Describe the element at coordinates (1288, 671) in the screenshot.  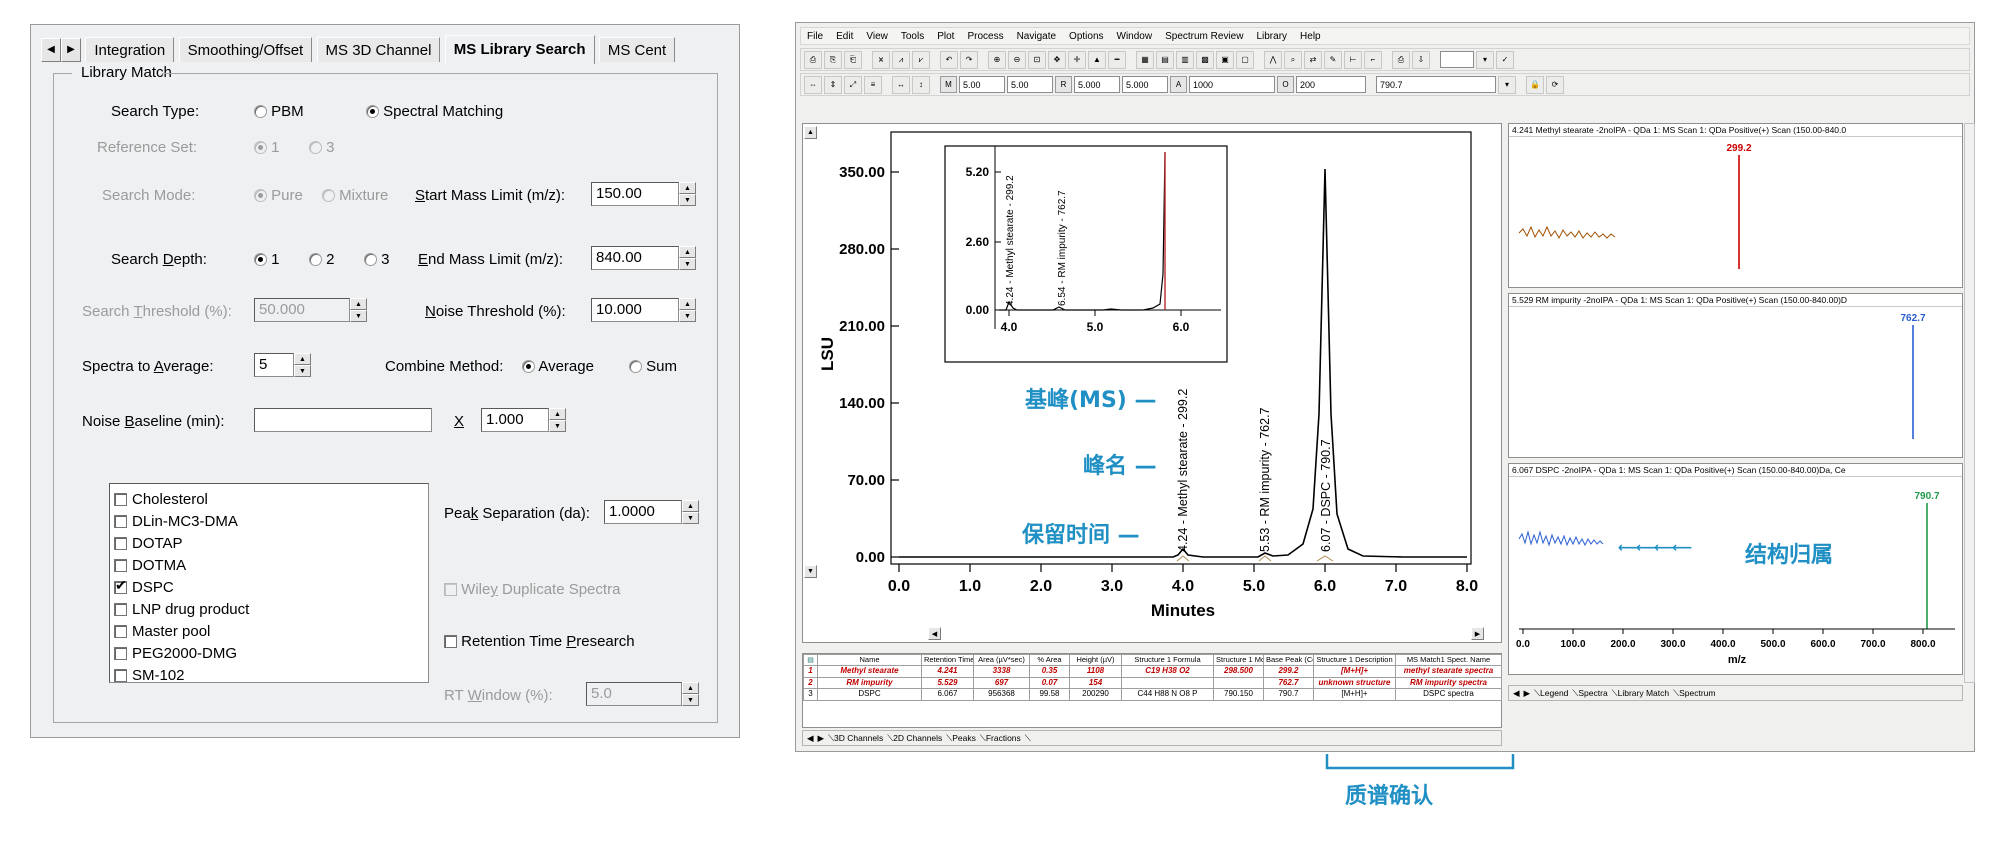
I see `cell-base-peak: 299.2` at that location.